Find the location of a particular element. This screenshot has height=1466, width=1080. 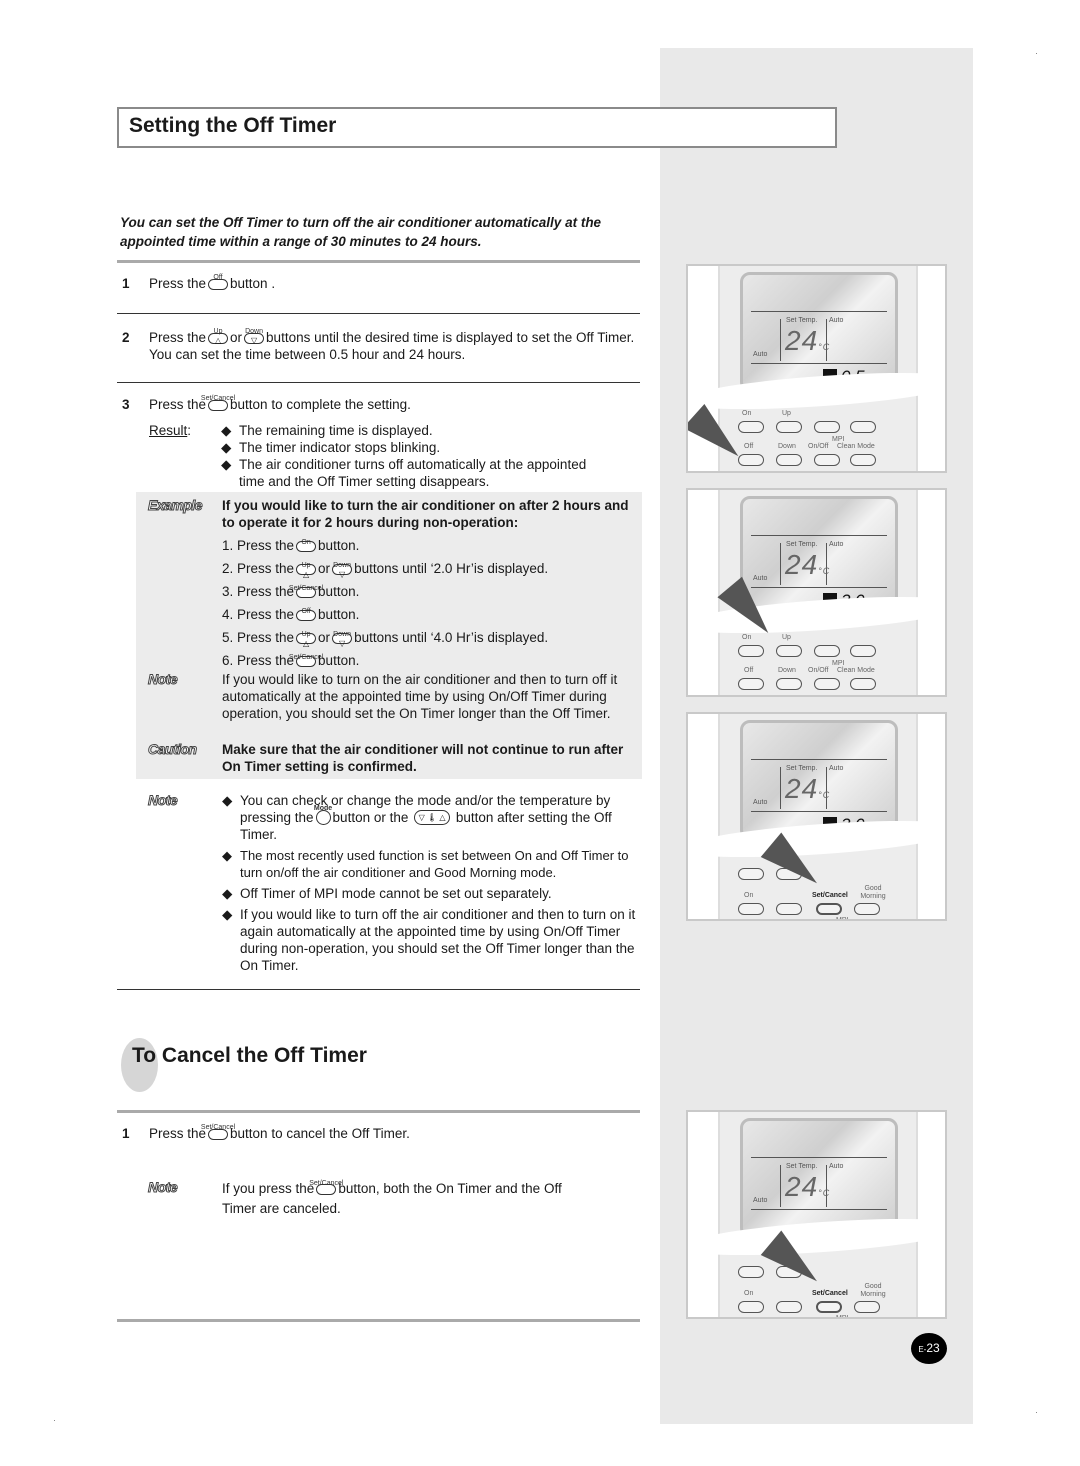

step-text: button . is located at coordinates (253, 283).